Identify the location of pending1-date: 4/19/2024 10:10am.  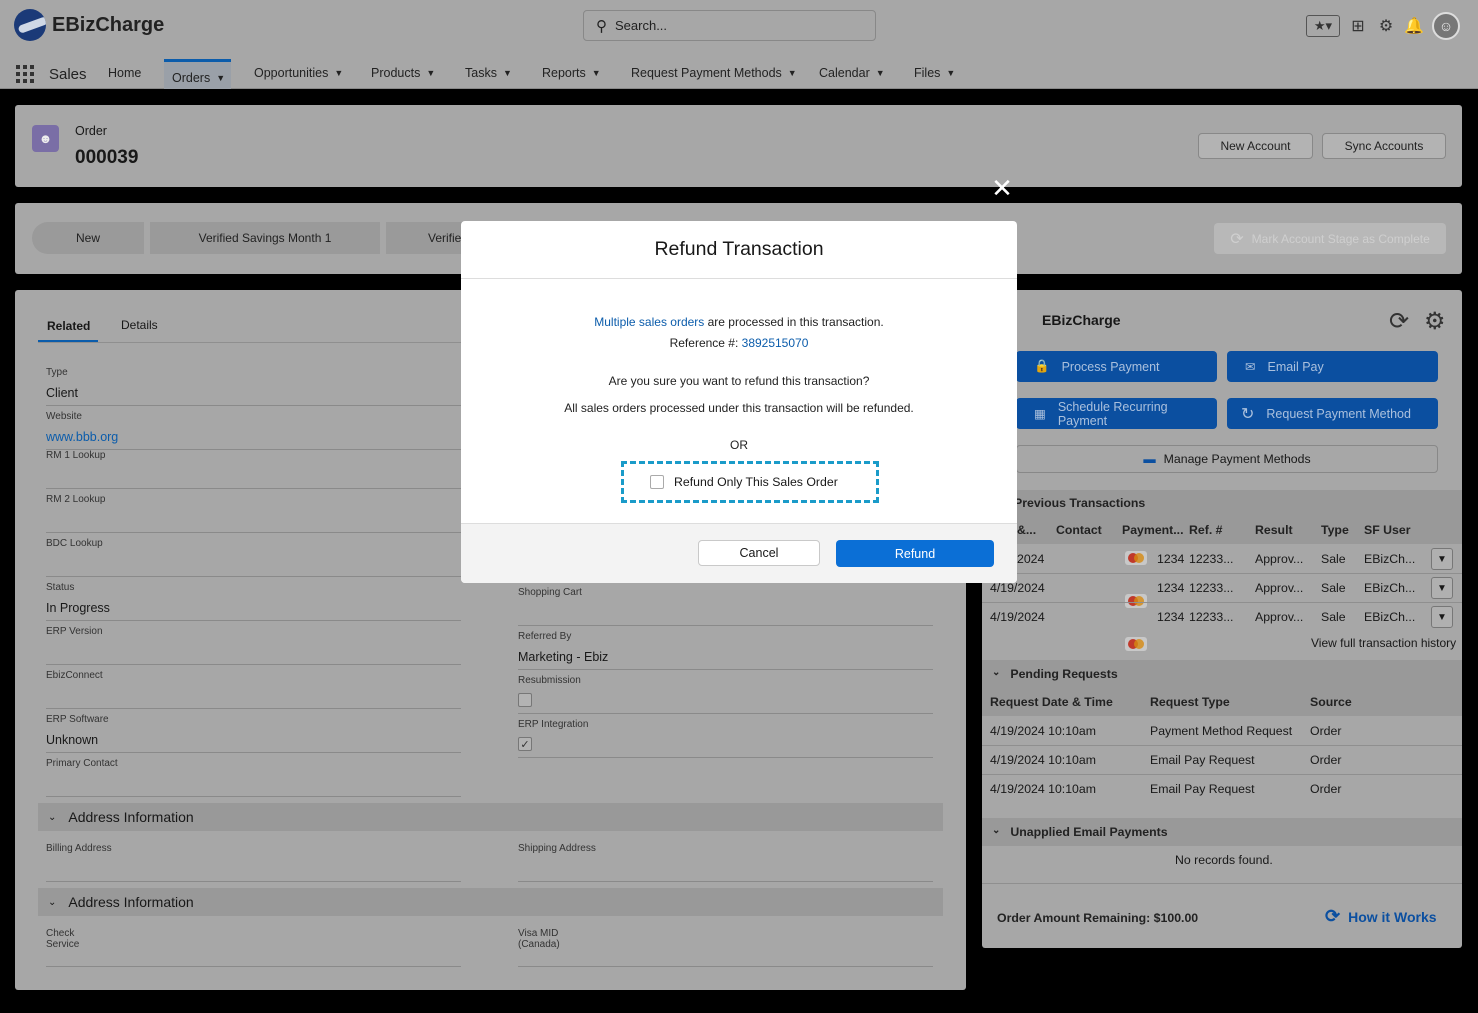
(1043, 731).